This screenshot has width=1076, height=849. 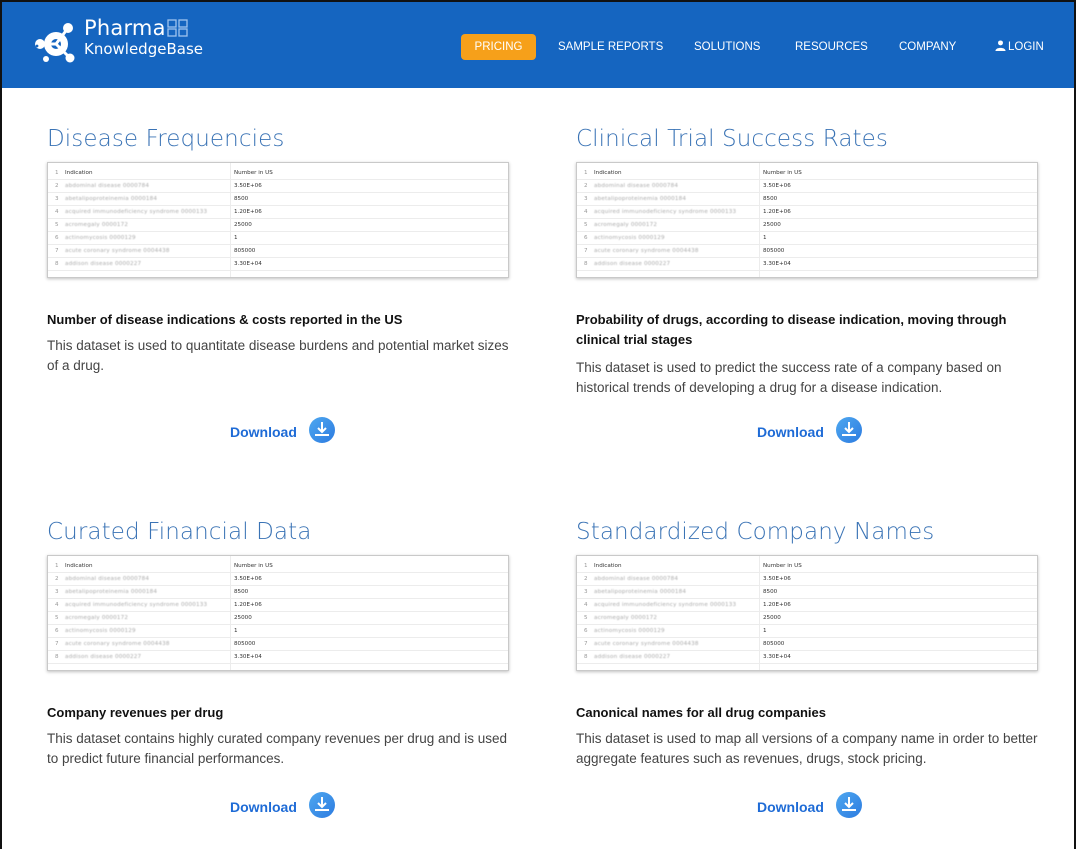 I want to click on nav-sample-reports: SAMPLE REPORTS, so click(x=610, y=47).